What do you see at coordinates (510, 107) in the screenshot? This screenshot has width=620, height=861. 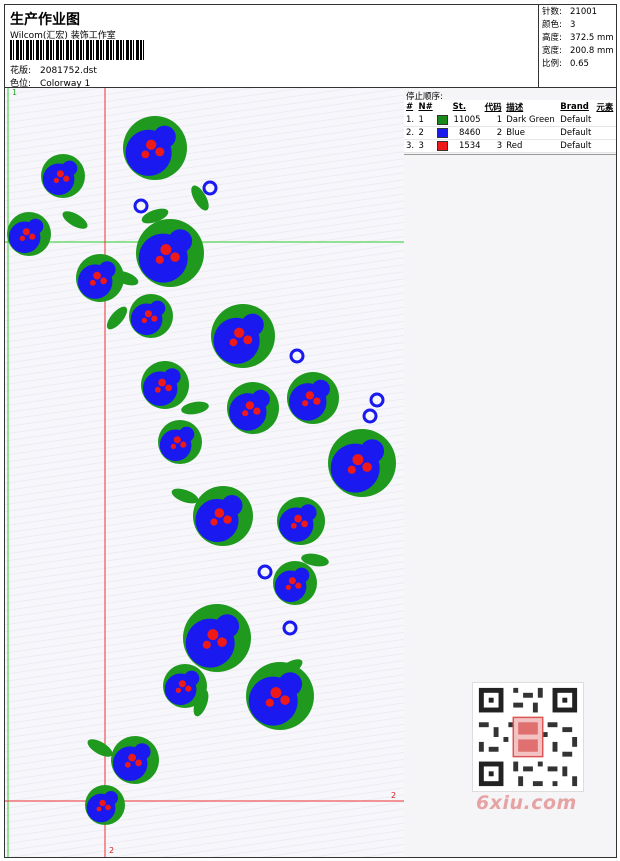 I see `table-header: # N# St. 代码 描述 Brand 元素` at bounding box center [510, 107].